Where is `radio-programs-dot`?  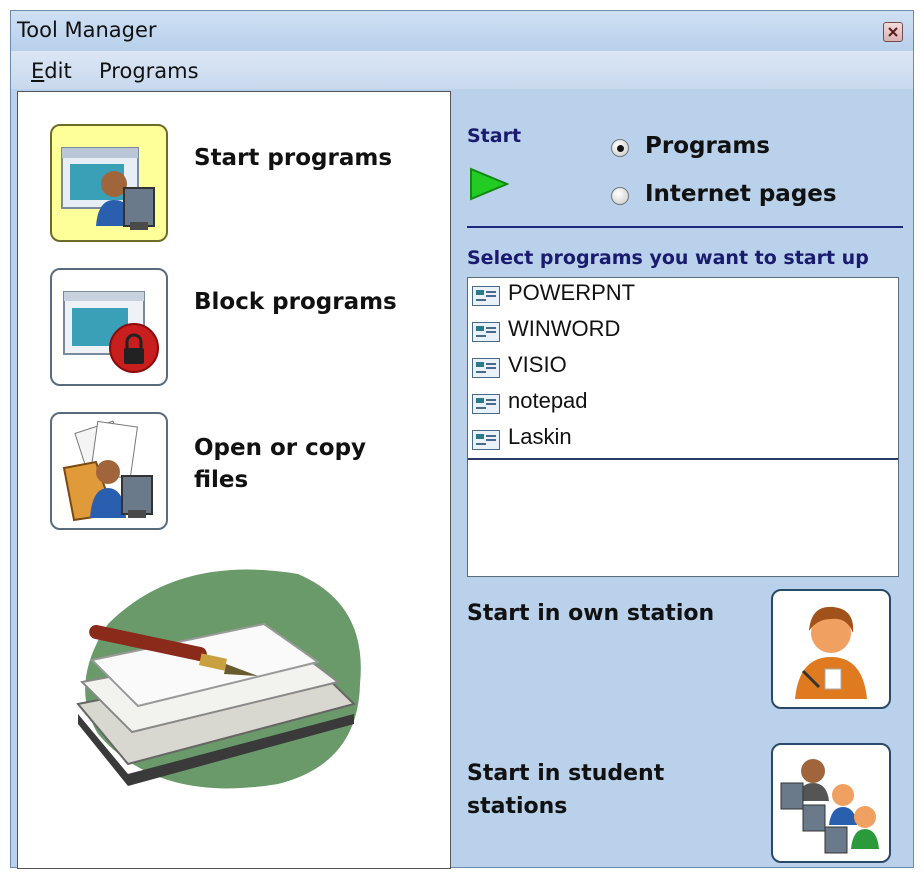
radio-programs-dot is located at coordinates (620, 148).